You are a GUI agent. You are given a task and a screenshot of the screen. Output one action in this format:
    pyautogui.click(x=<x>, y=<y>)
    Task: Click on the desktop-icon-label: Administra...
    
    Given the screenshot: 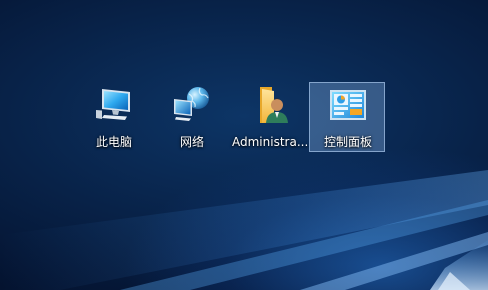 What is the action you would take?
    pyautogui.click(x=270, y=142)
    